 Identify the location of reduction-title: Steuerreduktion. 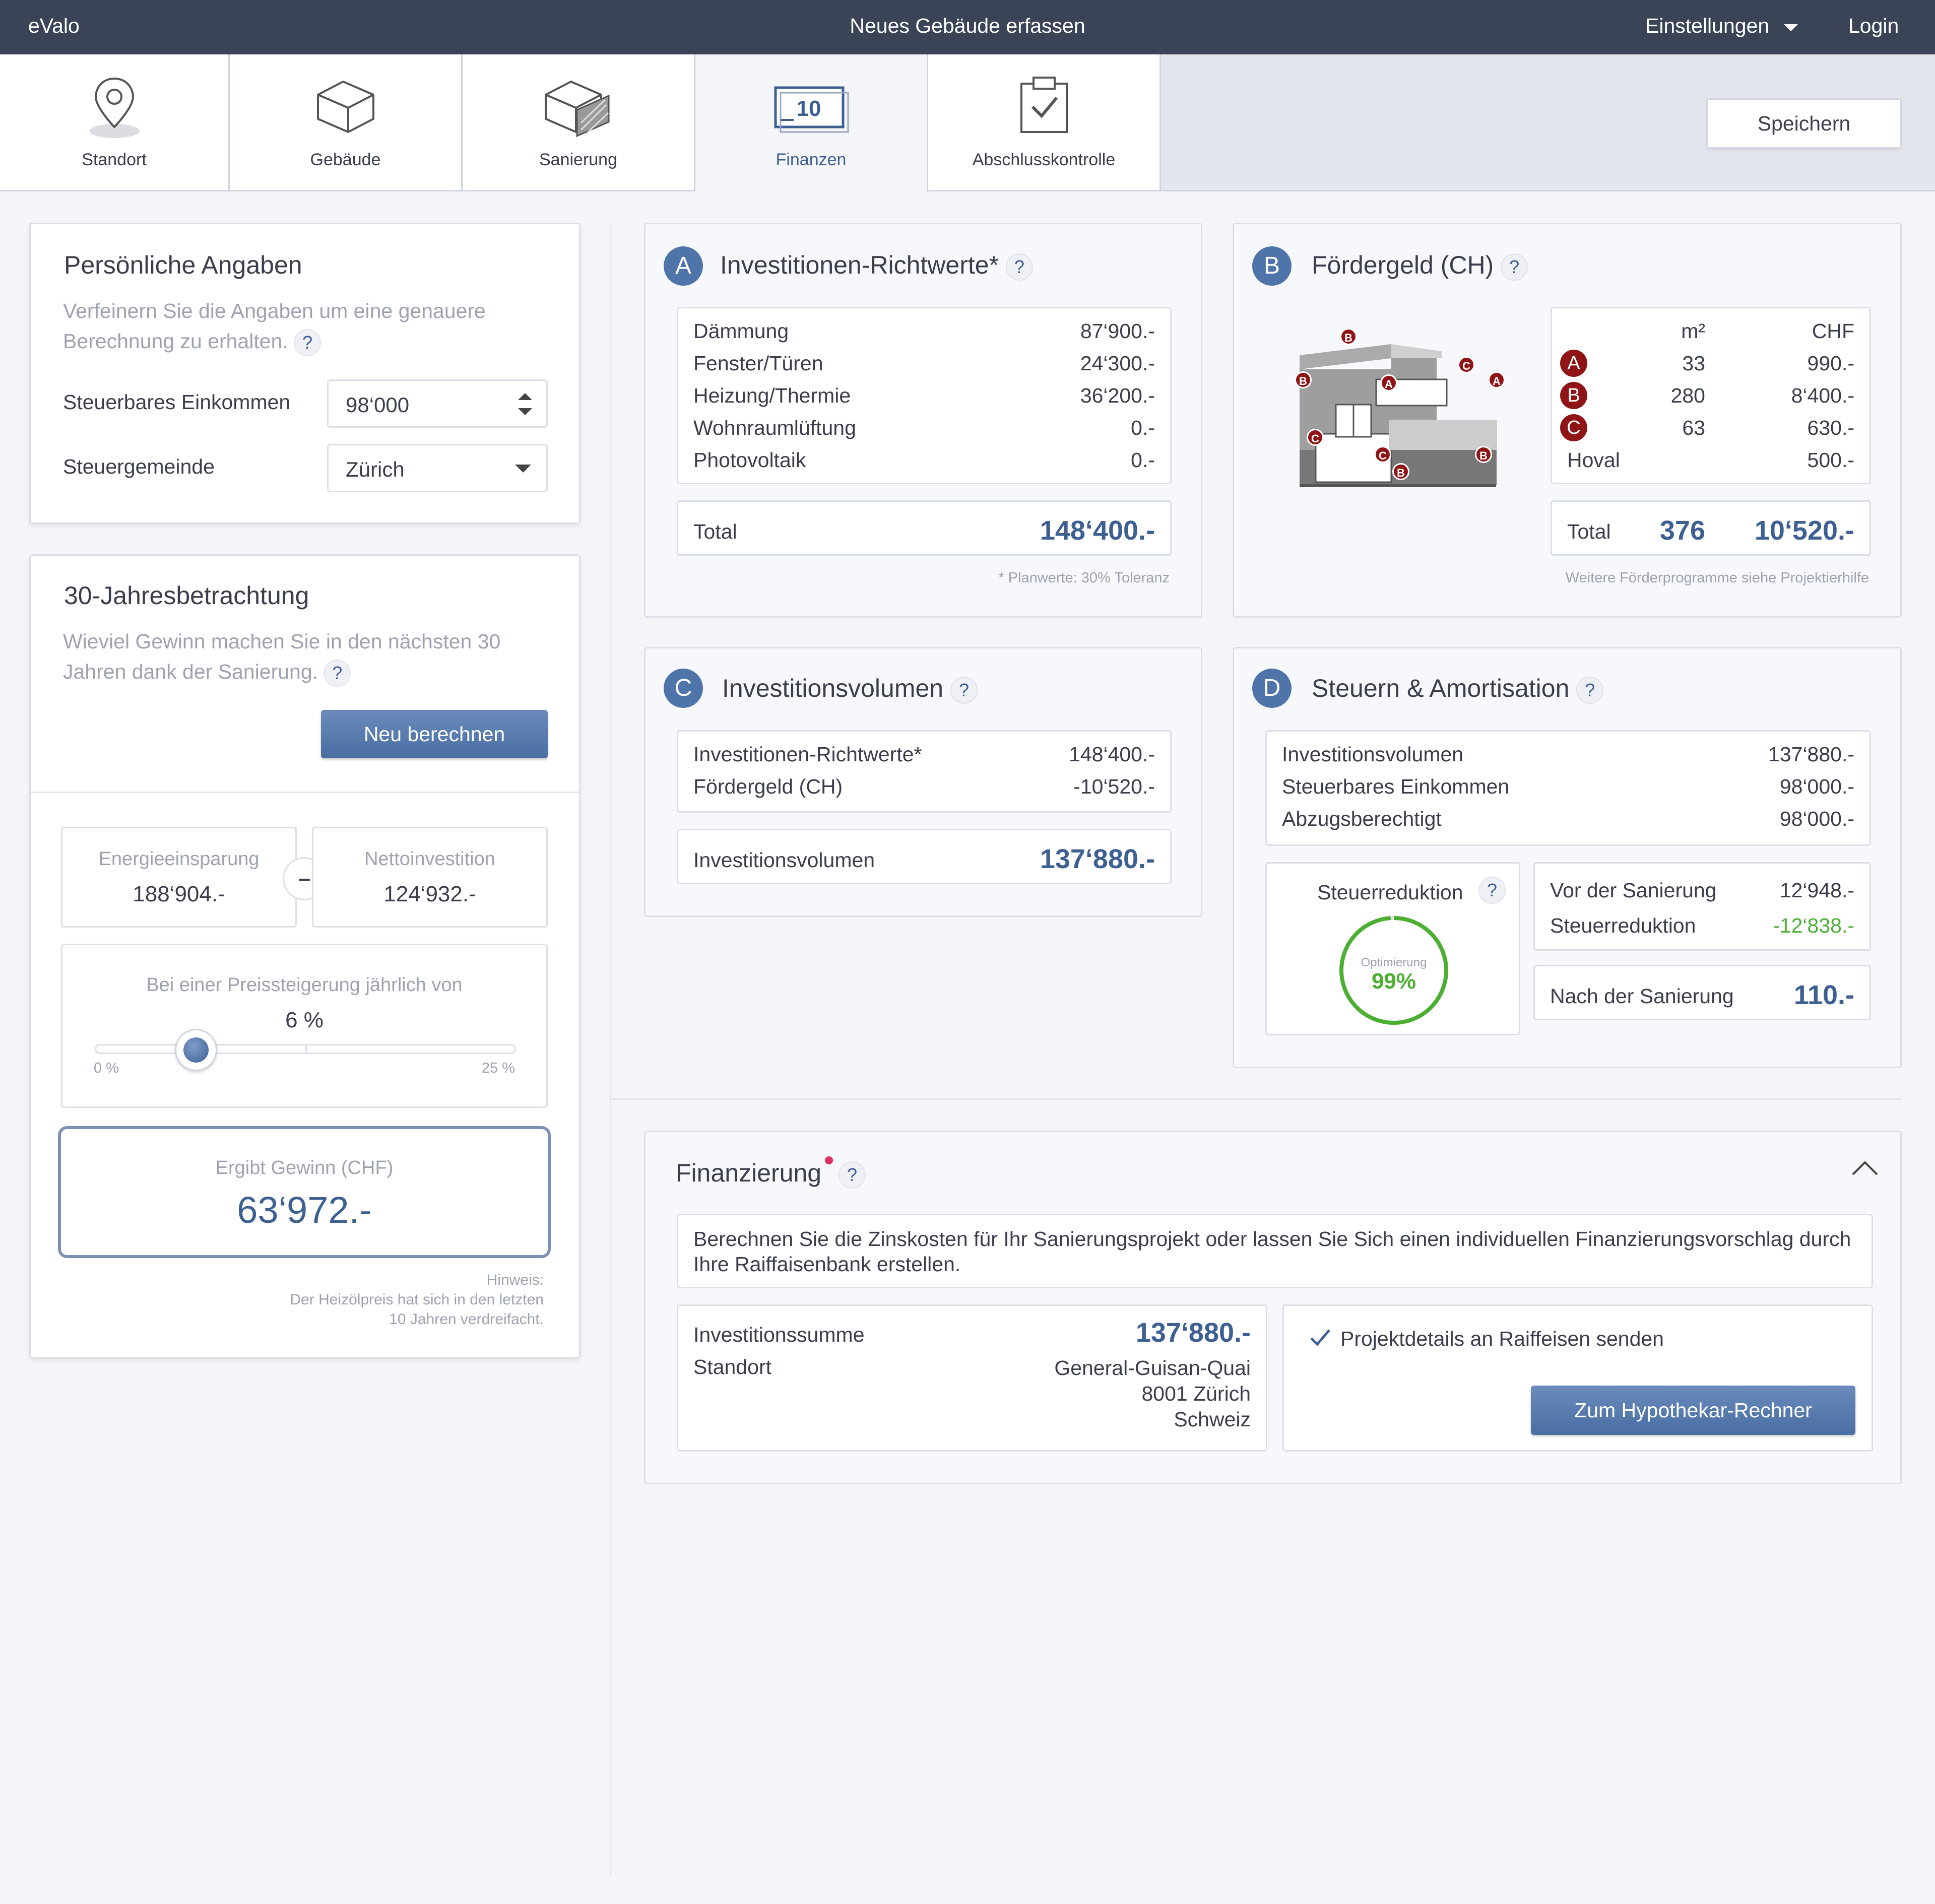
(1390, 892).